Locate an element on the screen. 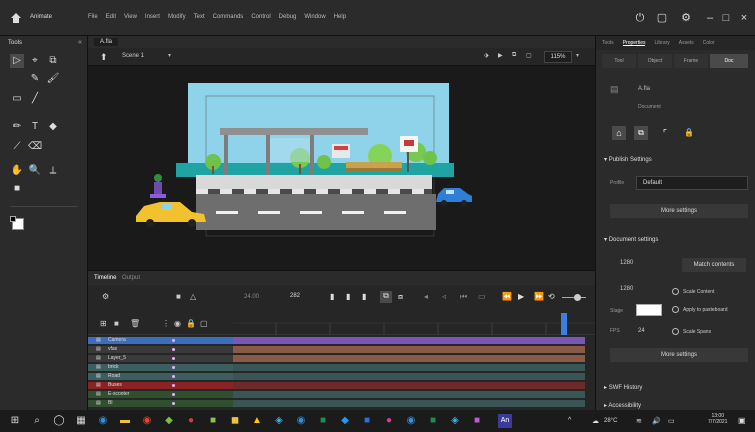 The height and width of the screenshot is (432, 755). rectangle-tool-icon: ▭ is located at coordinates (17, 99).